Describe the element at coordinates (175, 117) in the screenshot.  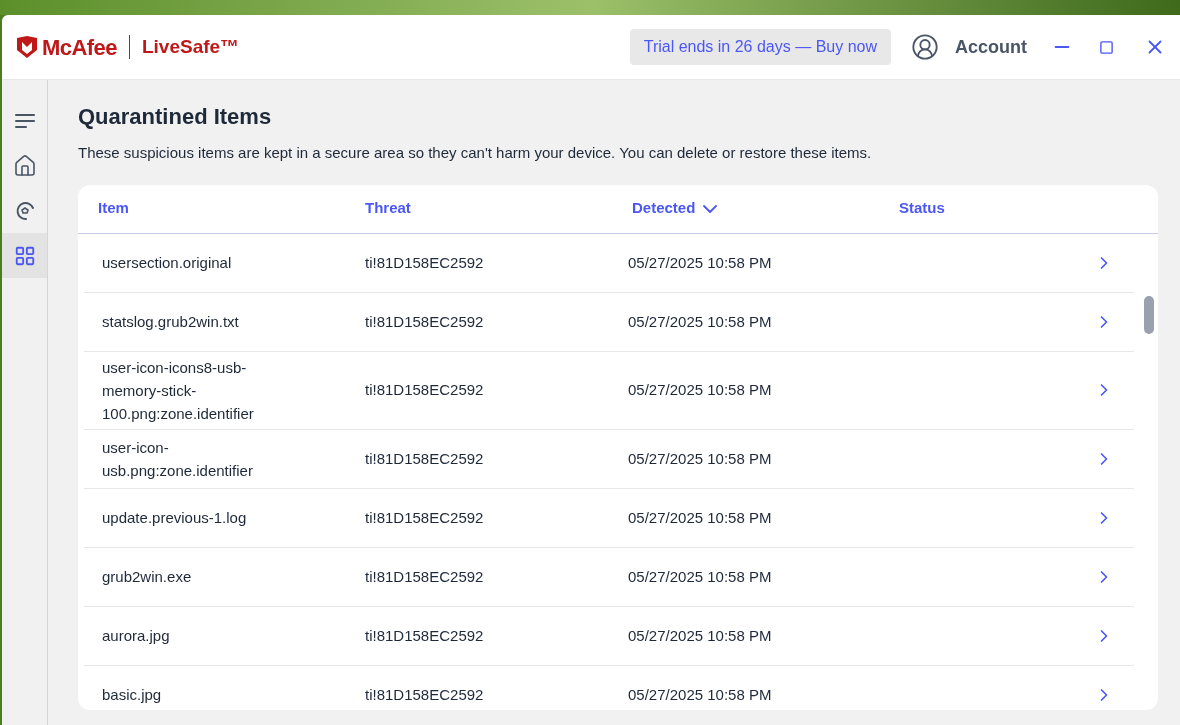
I see `page-title: Quarantined Items` at that location.